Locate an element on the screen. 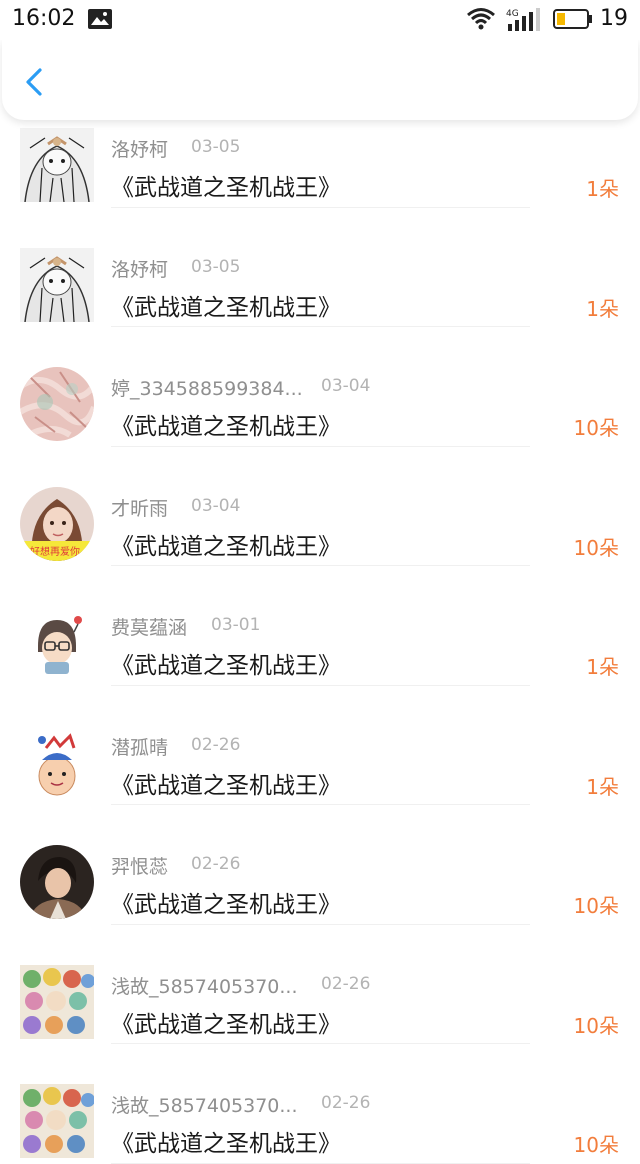  list-item: 羿恨蕊 02-26 《武战道之圣机战王》 10朵 is located at coordinates (320, 865).